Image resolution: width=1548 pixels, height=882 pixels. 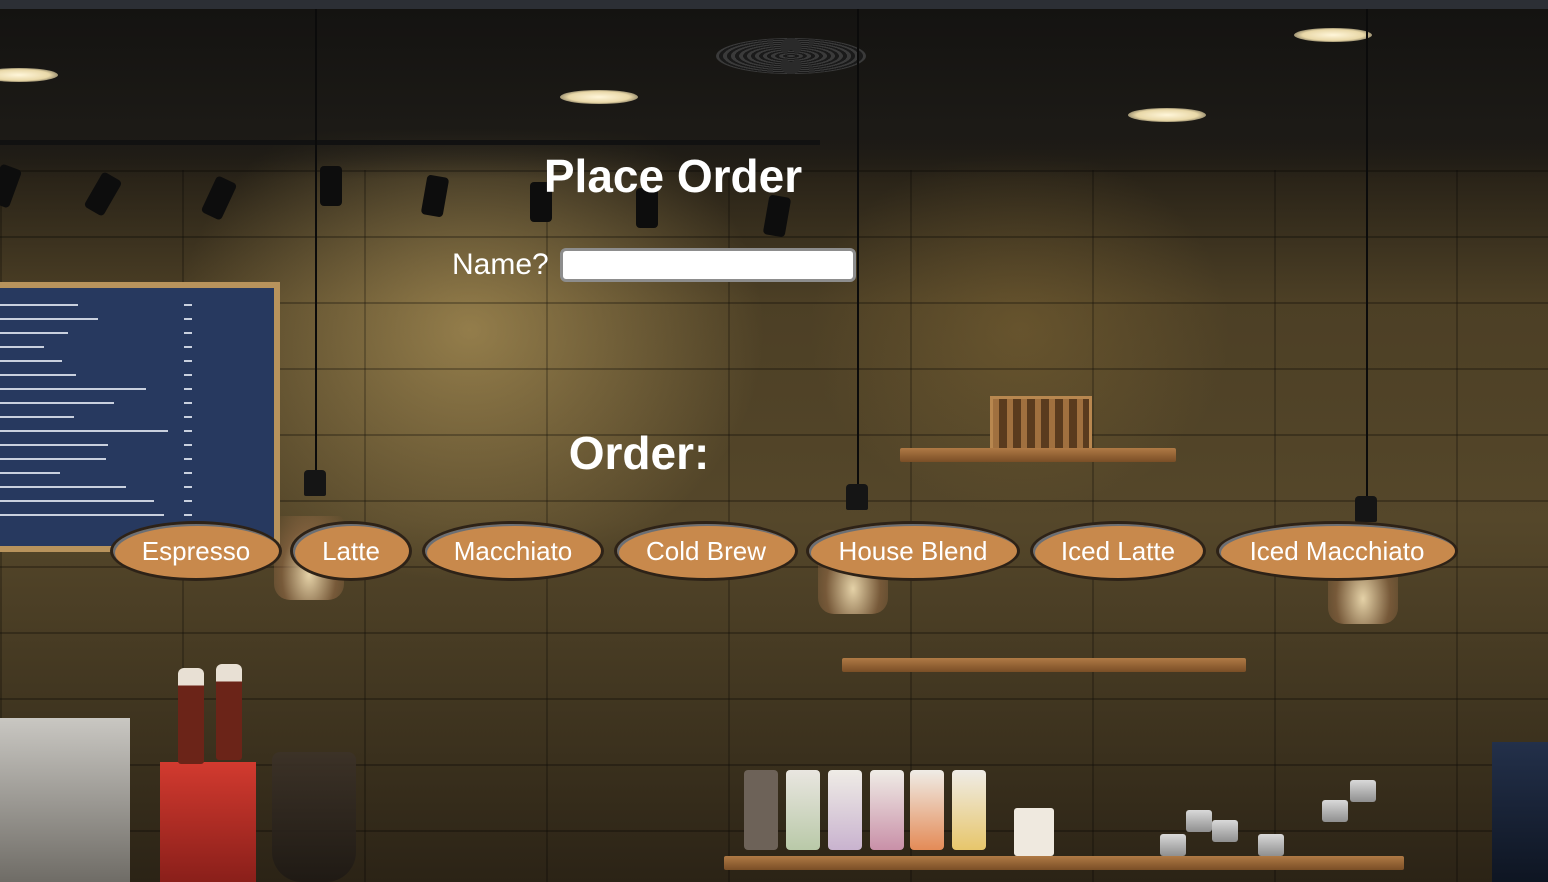 What do you see at coordinates (140, 417) in the screenshot?
I see `menu-board-picture` at bounding box center [140, 417].